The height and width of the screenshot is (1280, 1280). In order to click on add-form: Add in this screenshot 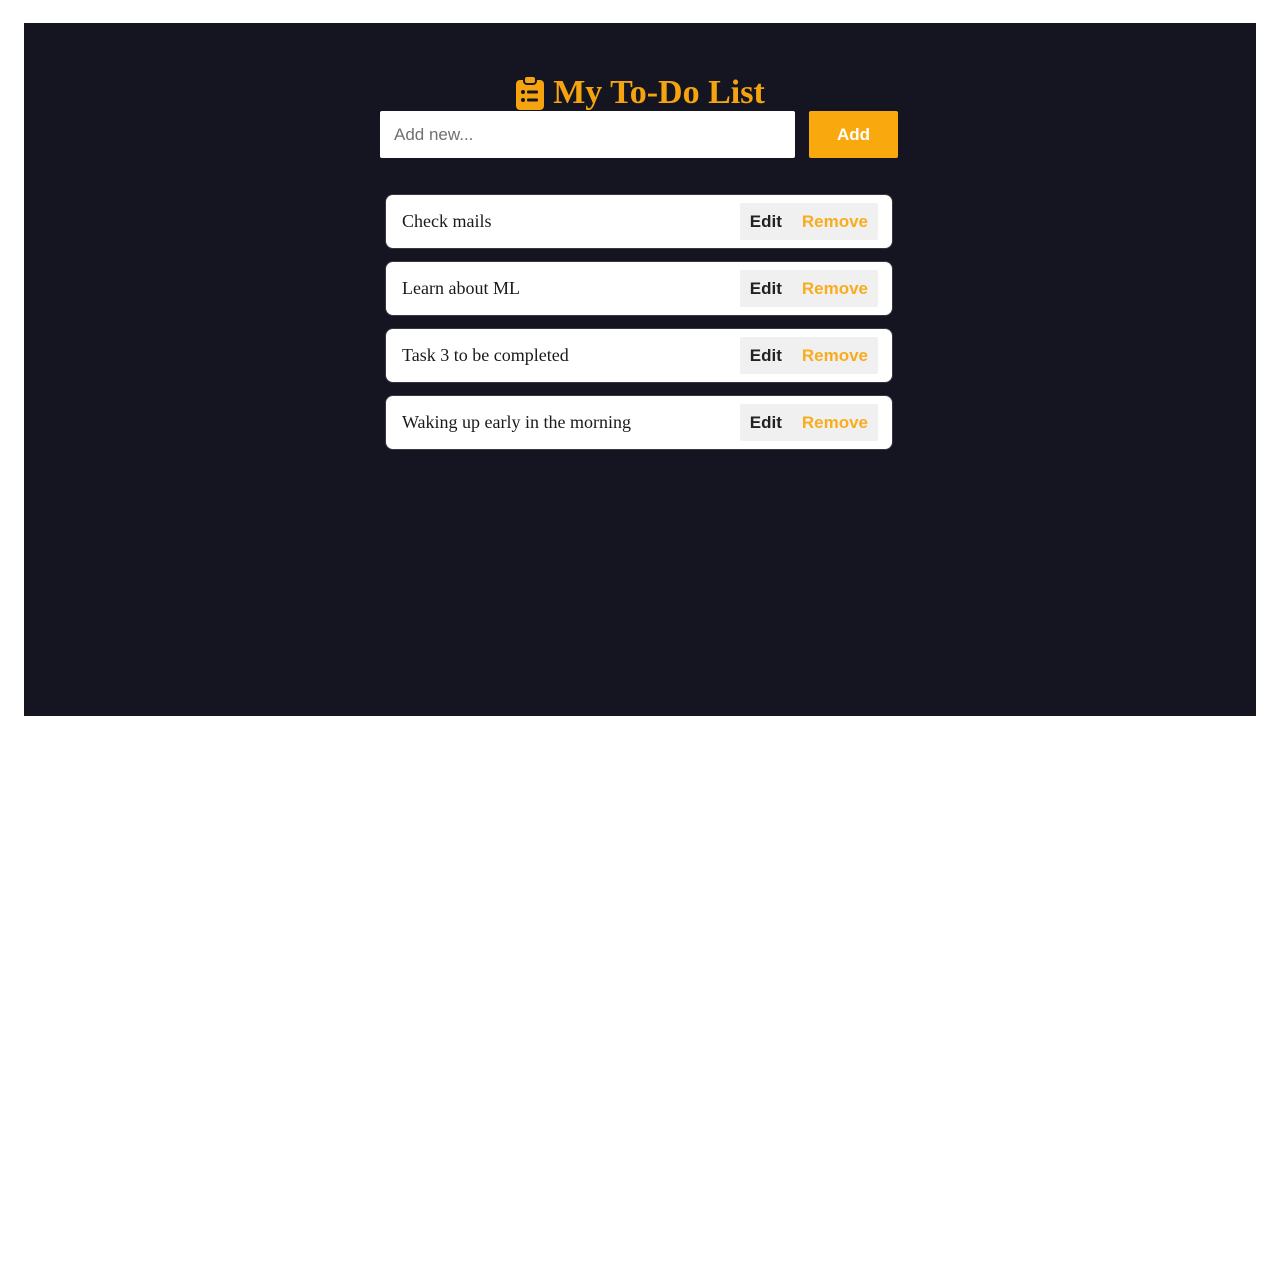, I will do `click(639, 134)`.